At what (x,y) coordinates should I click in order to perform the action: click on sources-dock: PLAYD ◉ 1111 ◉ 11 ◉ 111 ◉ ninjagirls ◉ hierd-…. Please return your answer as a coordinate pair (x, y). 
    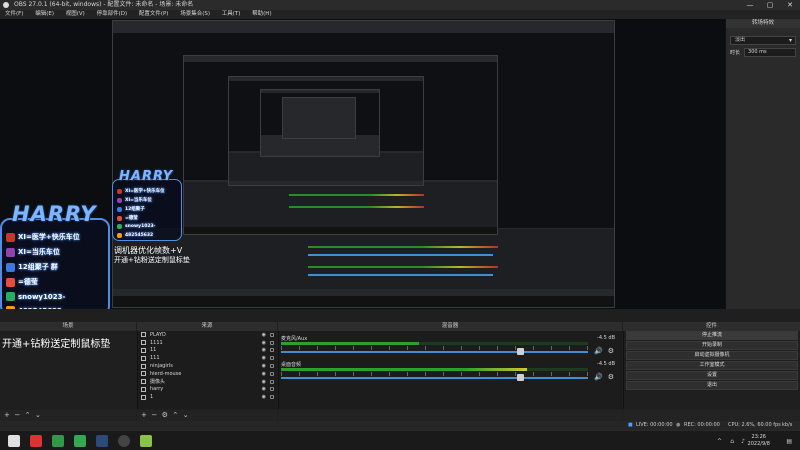
    Looking at the image, I should click on (207, 370).